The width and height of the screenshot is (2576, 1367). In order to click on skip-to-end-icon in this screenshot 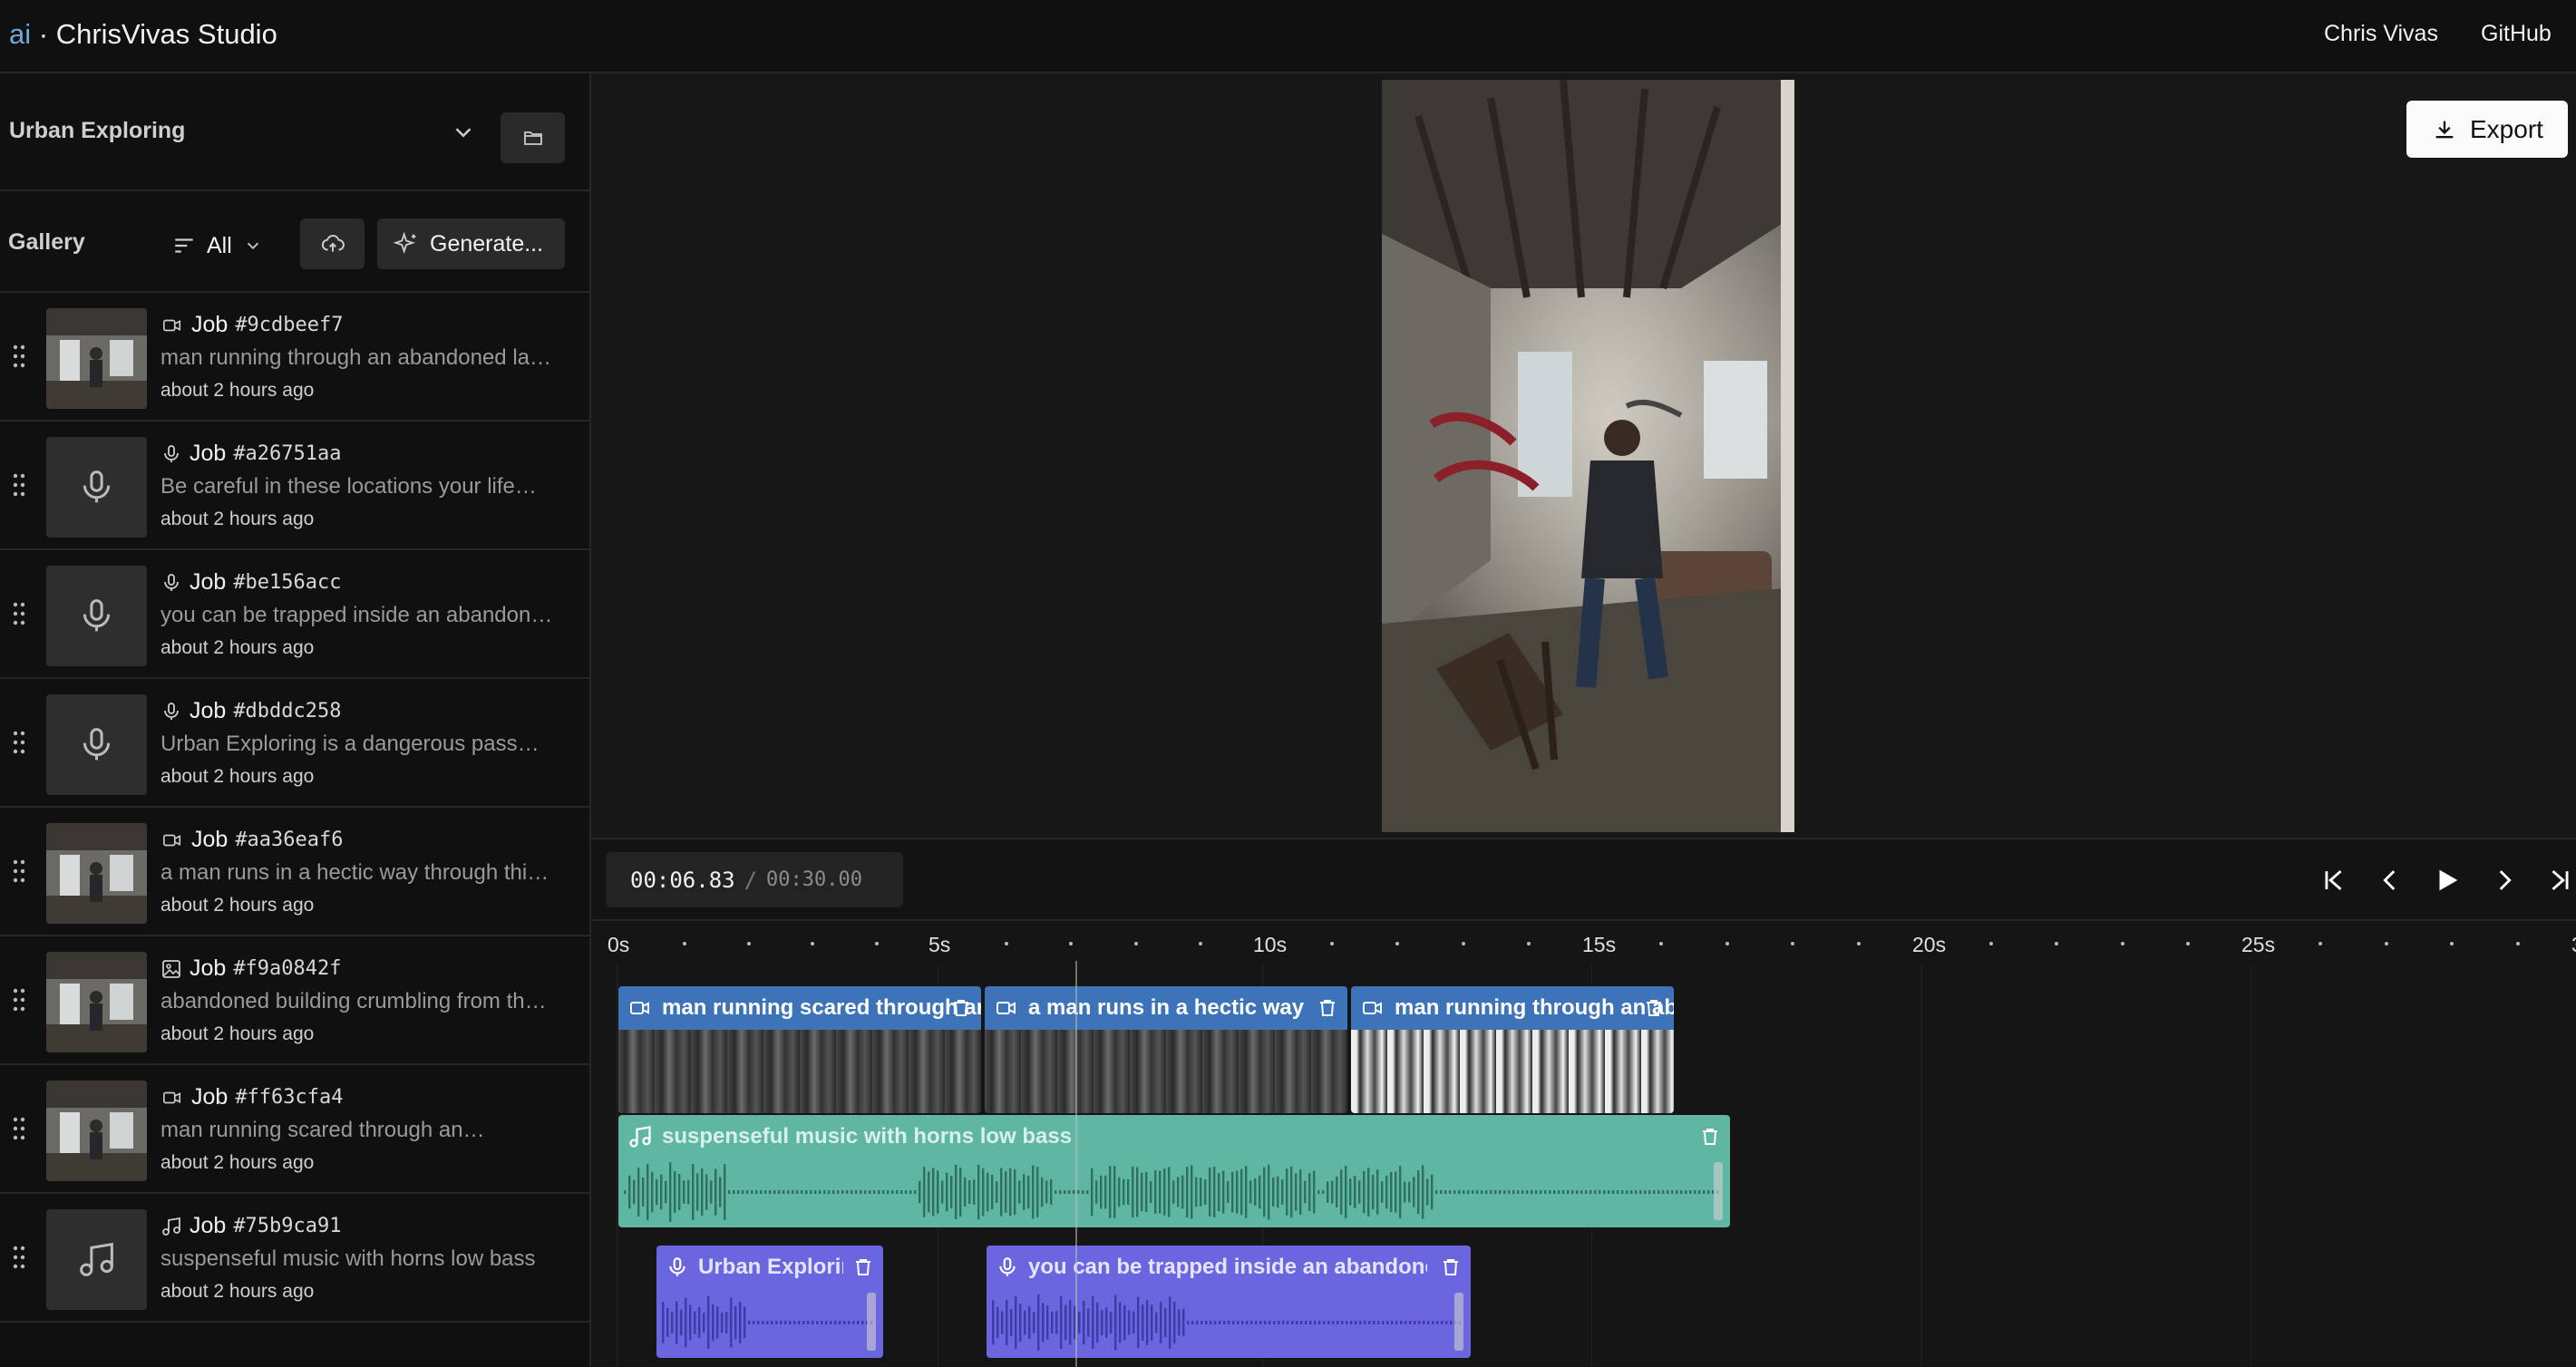, I will do `click(2560, 880)`.